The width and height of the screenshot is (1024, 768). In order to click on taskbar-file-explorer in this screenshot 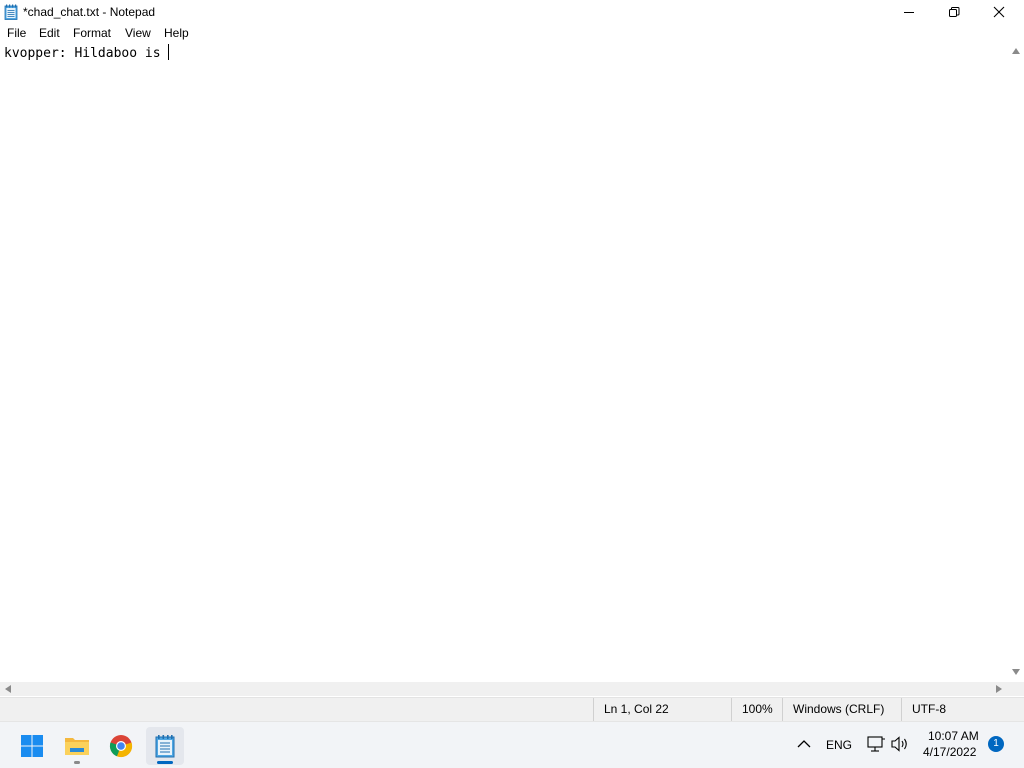, I will do `click(77, 746)`.